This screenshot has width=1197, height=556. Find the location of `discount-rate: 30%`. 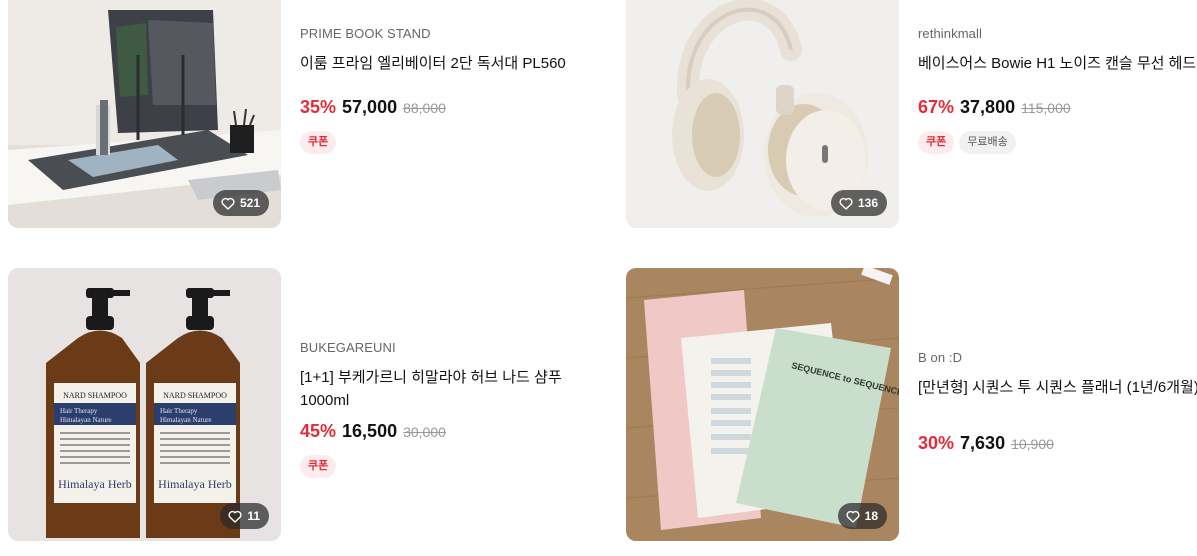

discount-rate: 30% is located at coordinates (936, 443).